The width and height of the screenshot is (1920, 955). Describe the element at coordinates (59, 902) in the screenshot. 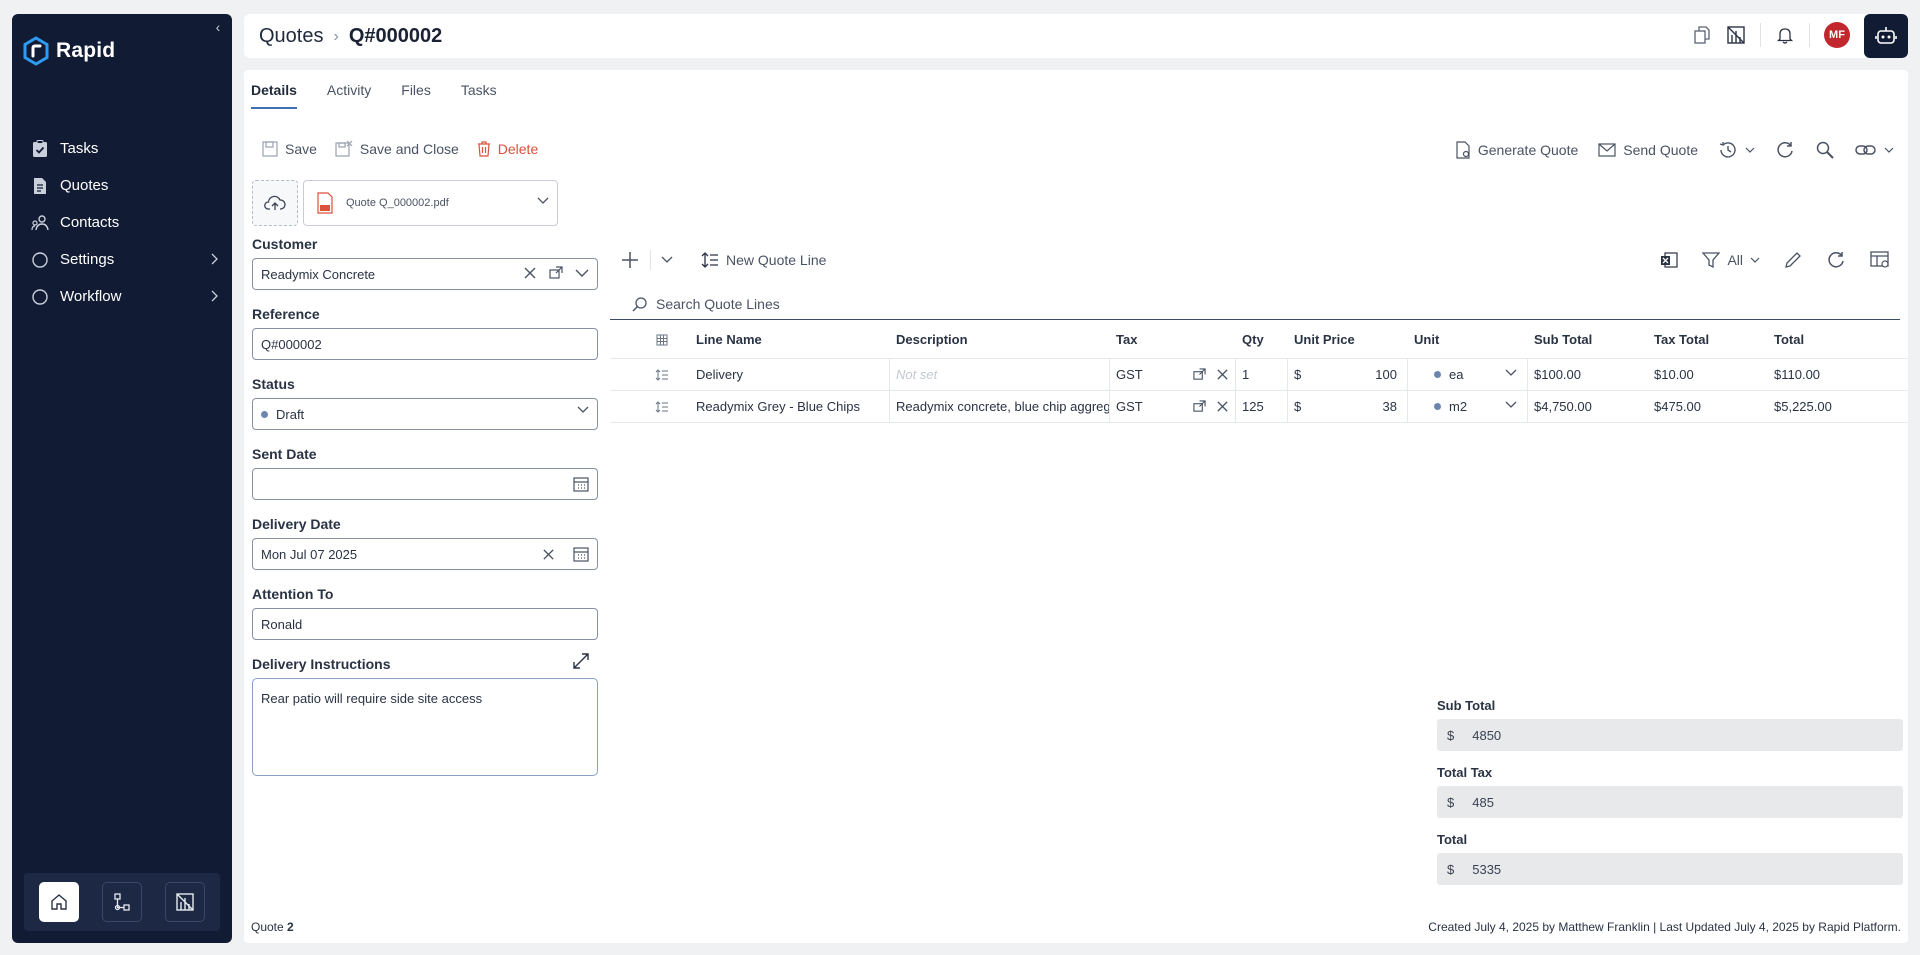

I see `home-button` at that location.